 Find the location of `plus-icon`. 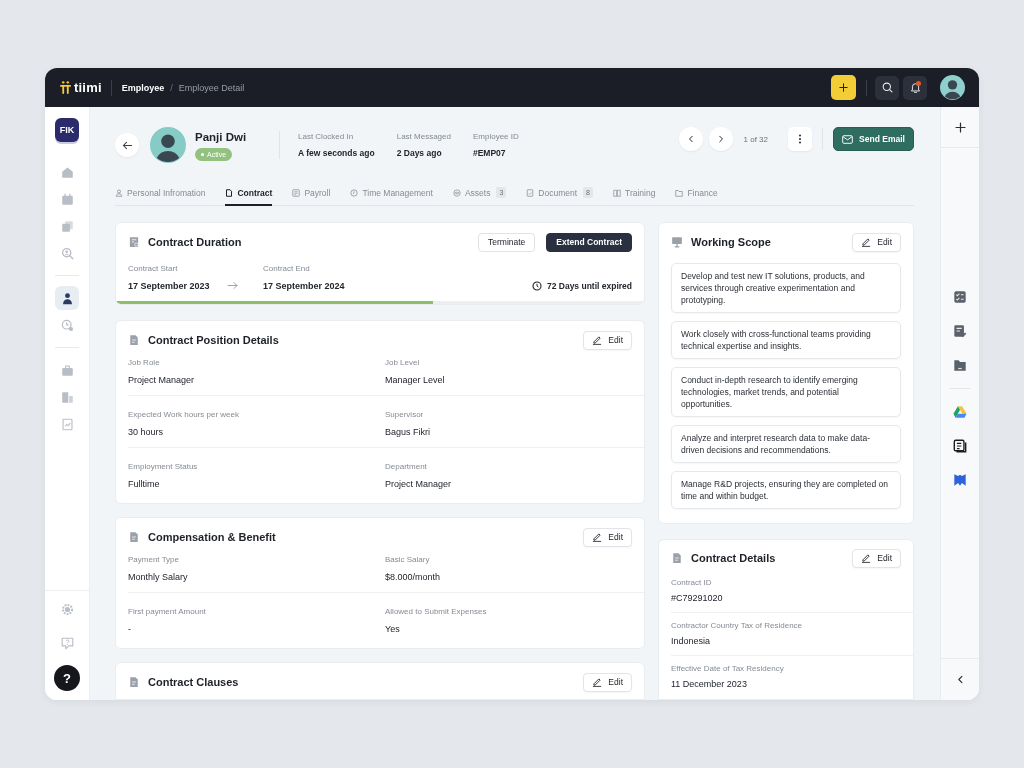

plus-icon is located at coordinates (960, 127).